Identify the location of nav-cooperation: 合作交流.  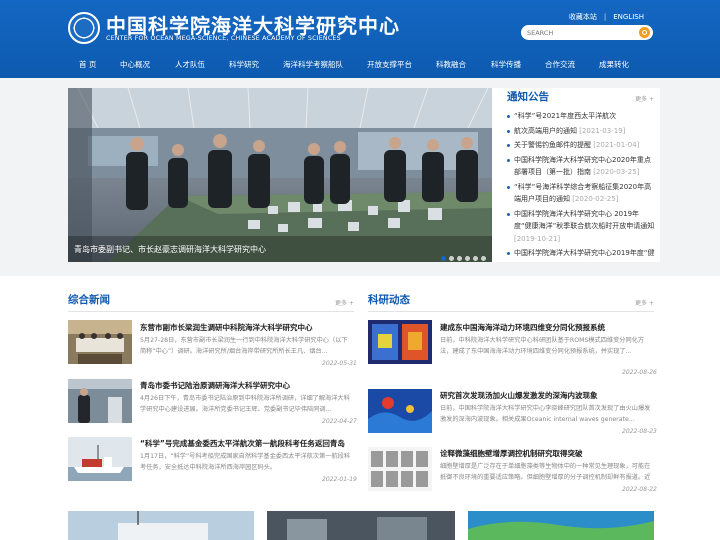
(560, 64).